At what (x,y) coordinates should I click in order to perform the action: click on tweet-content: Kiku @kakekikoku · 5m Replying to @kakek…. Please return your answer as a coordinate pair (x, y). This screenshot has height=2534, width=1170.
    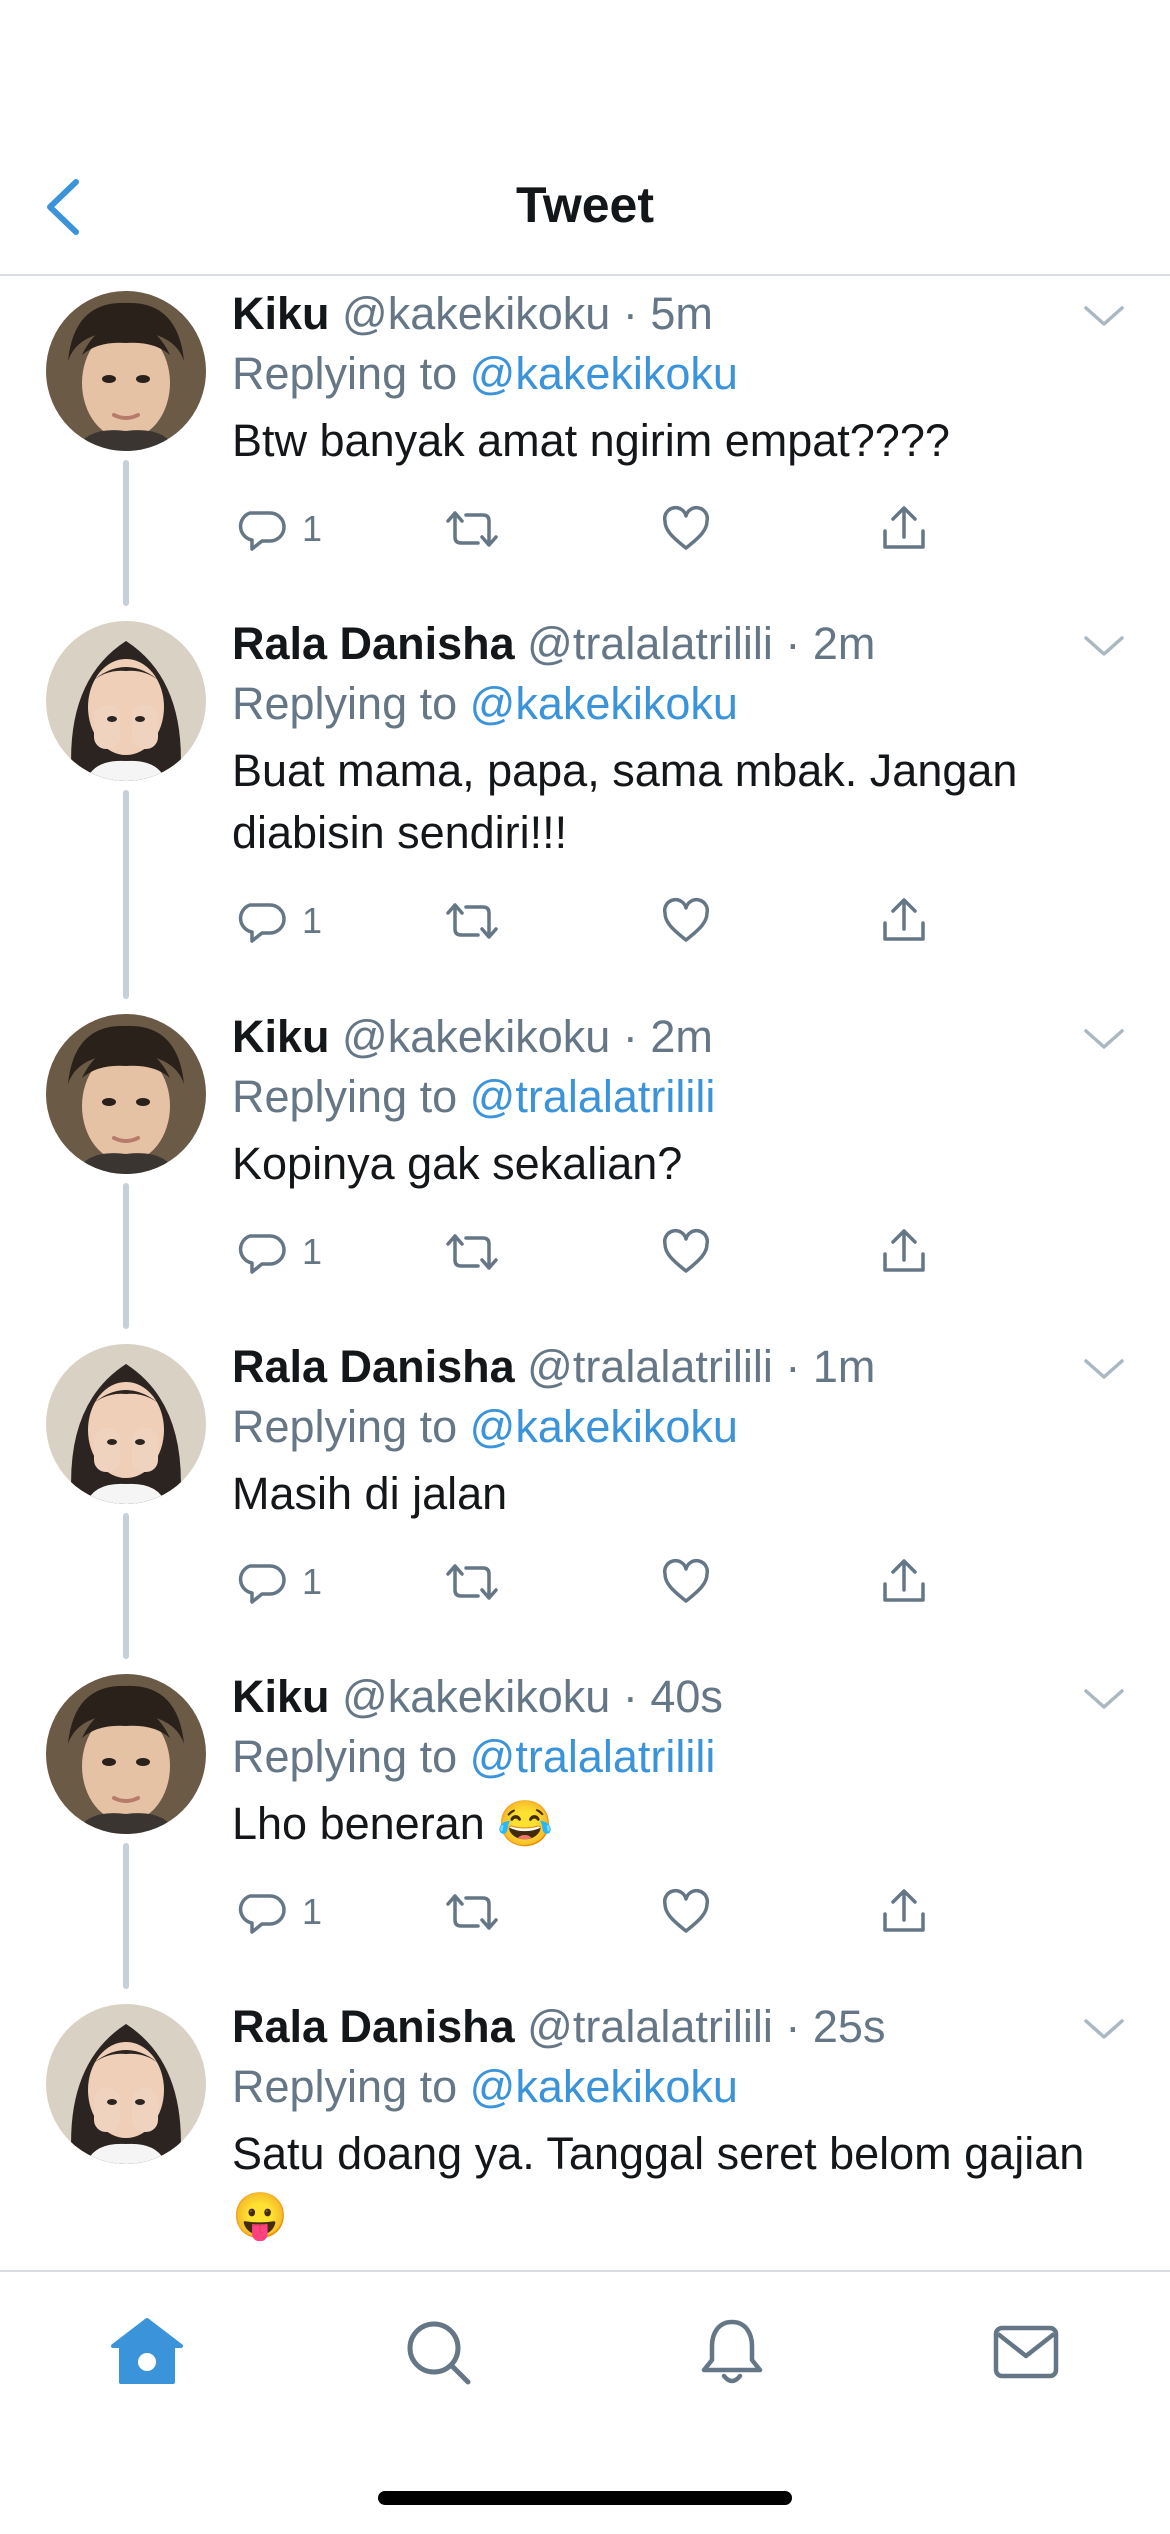
    Looking at the image, I should click on (662, 420).